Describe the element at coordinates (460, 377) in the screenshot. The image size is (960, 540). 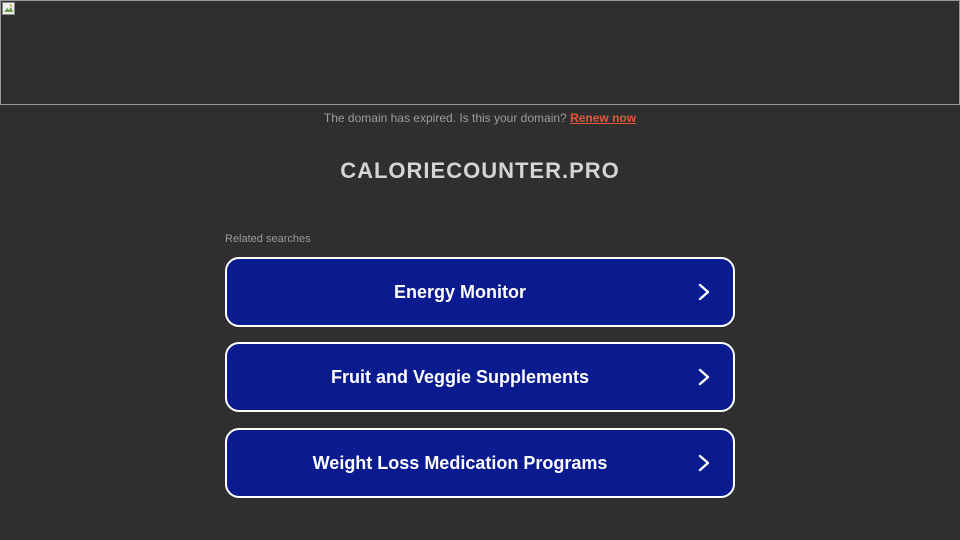
I see `related-search-label: Fruit and Veggie Supplements` at that location.